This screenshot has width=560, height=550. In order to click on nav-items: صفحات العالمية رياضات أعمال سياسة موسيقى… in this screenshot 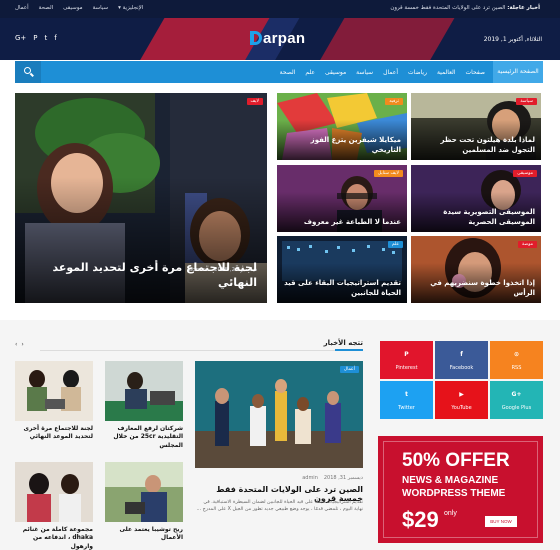, I will do `click(382, 72)`.